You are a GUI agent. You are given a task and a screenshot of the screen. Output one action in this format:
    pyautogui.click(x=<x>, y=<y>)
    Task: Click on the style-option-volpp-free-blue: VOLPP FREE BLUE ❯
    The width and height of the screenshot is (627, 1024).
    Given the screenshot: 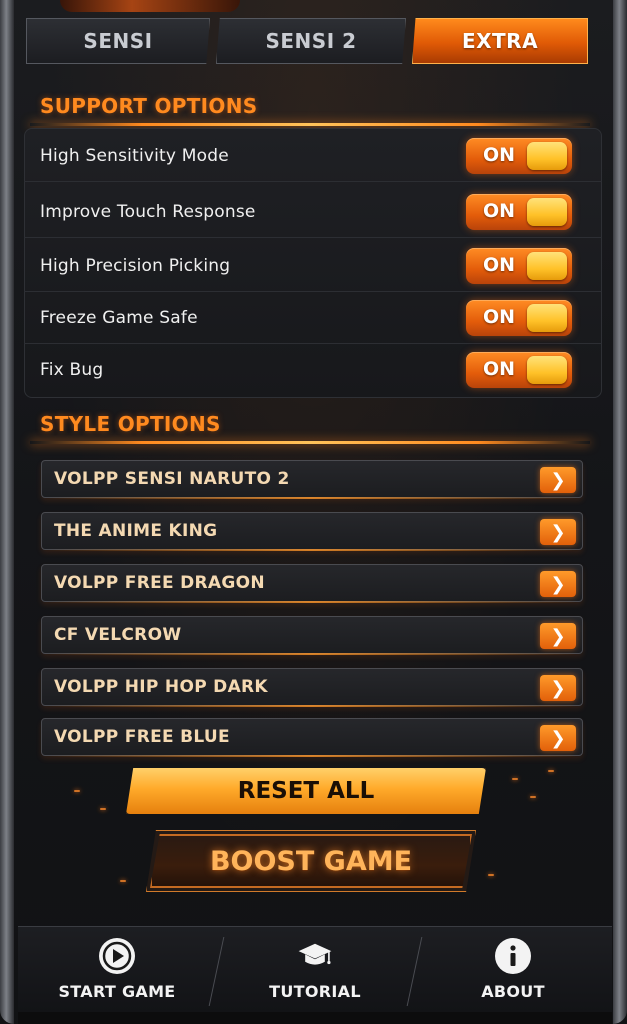 What is the action you would take?
    pyautogui.click(x=312, y=737)
    